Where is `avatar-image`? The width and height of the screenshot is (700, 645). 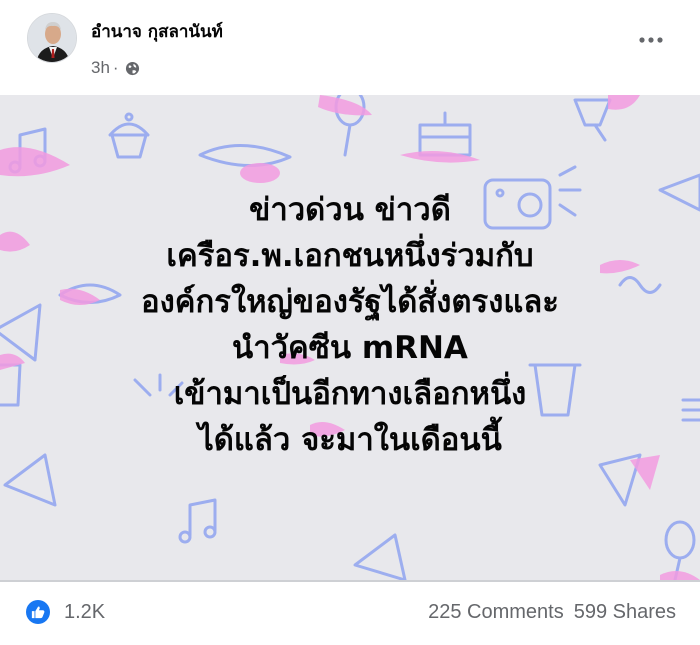
avatar-image is located at coordinates (52, 38).